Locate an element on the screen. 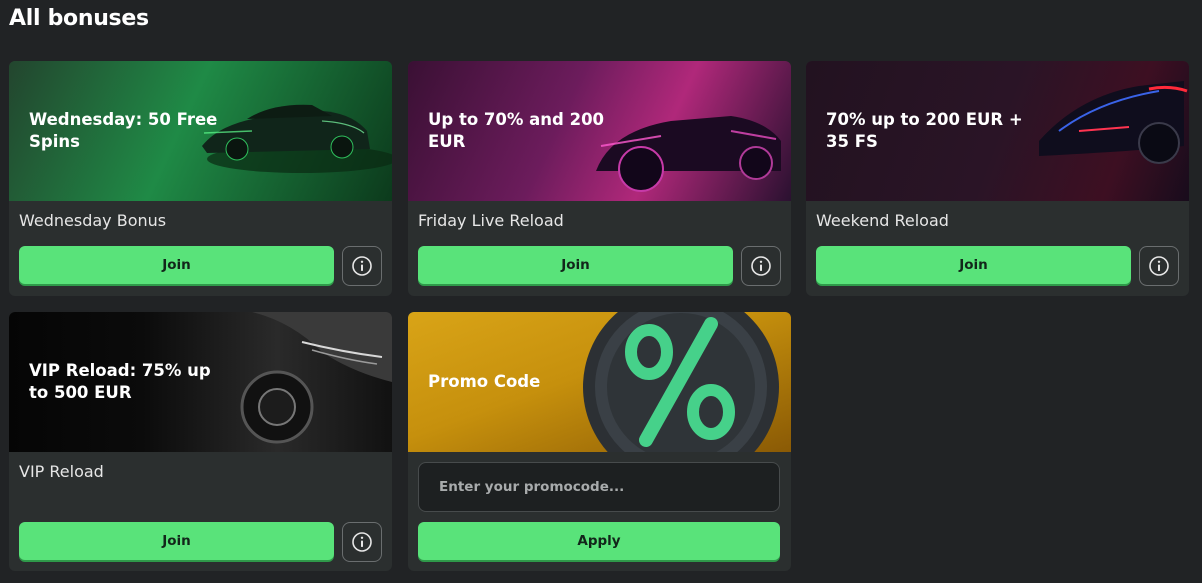  bonus-banner: 70% up to 200 EUR + 35 FS is located at coordinates (997, 131).